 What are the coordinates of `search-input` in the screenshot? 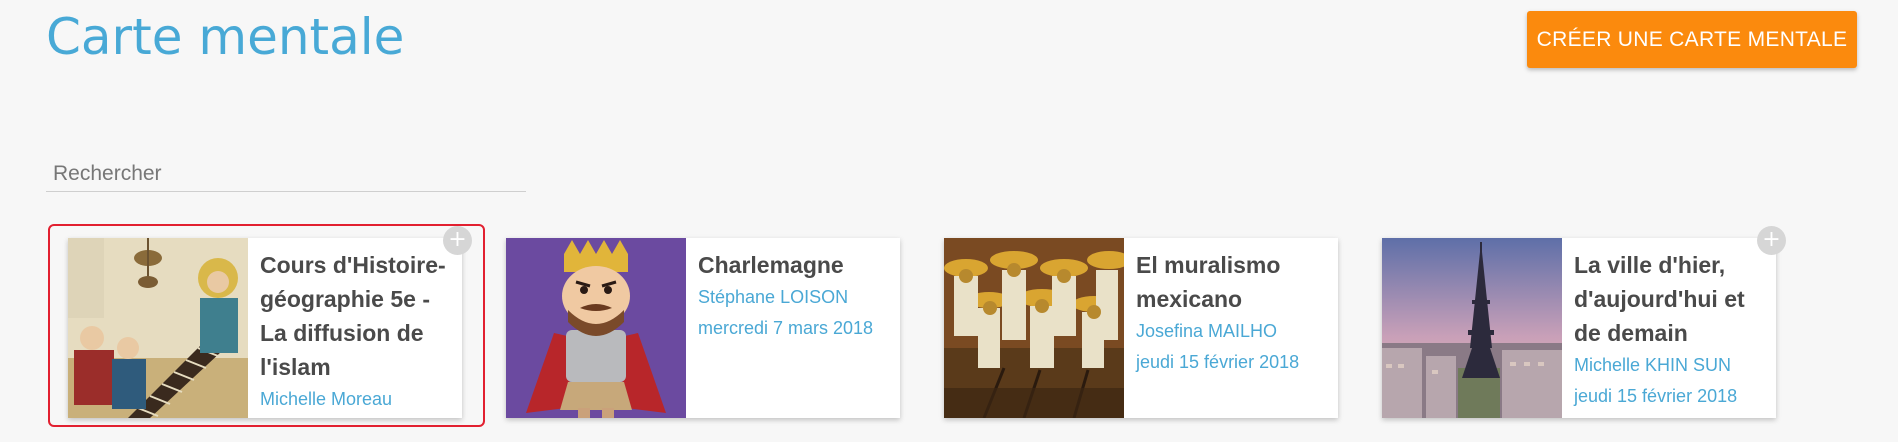 It's located at (286, 170).